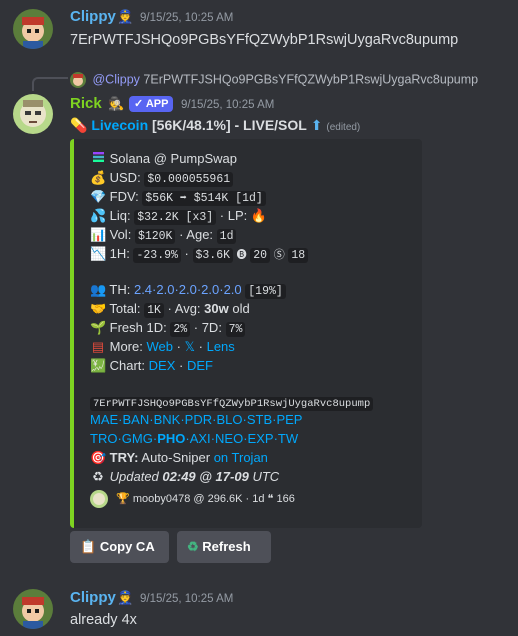  Describe the element at coordinates (167, 419) in the screenshot. I see `link-bnk: BNK` at that location.